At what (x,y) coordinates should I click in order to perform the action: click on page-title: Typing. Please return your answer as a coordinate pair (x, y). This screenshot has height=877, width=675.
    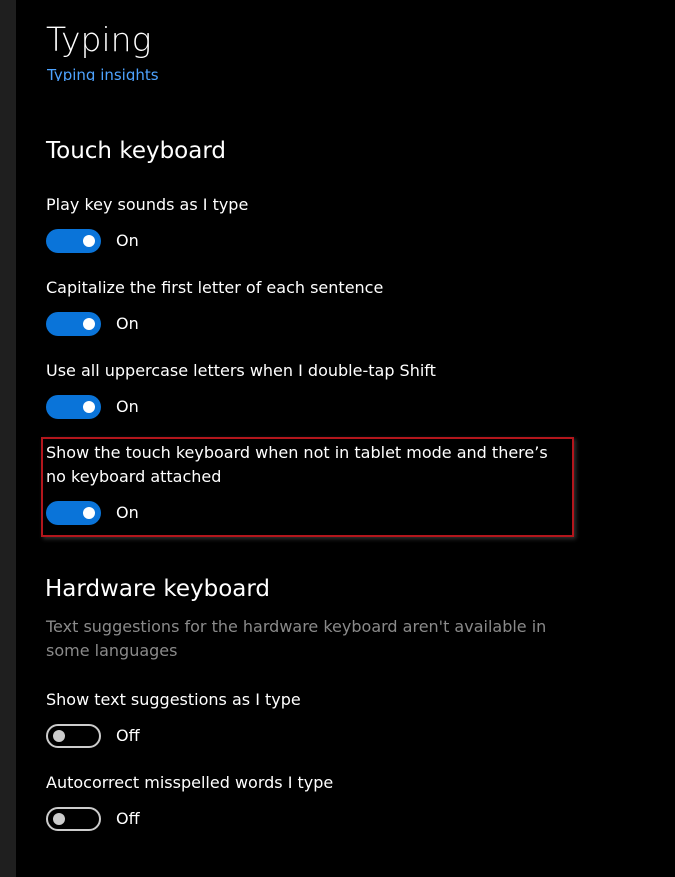
    Looking at the image, I should click on (99, 39).